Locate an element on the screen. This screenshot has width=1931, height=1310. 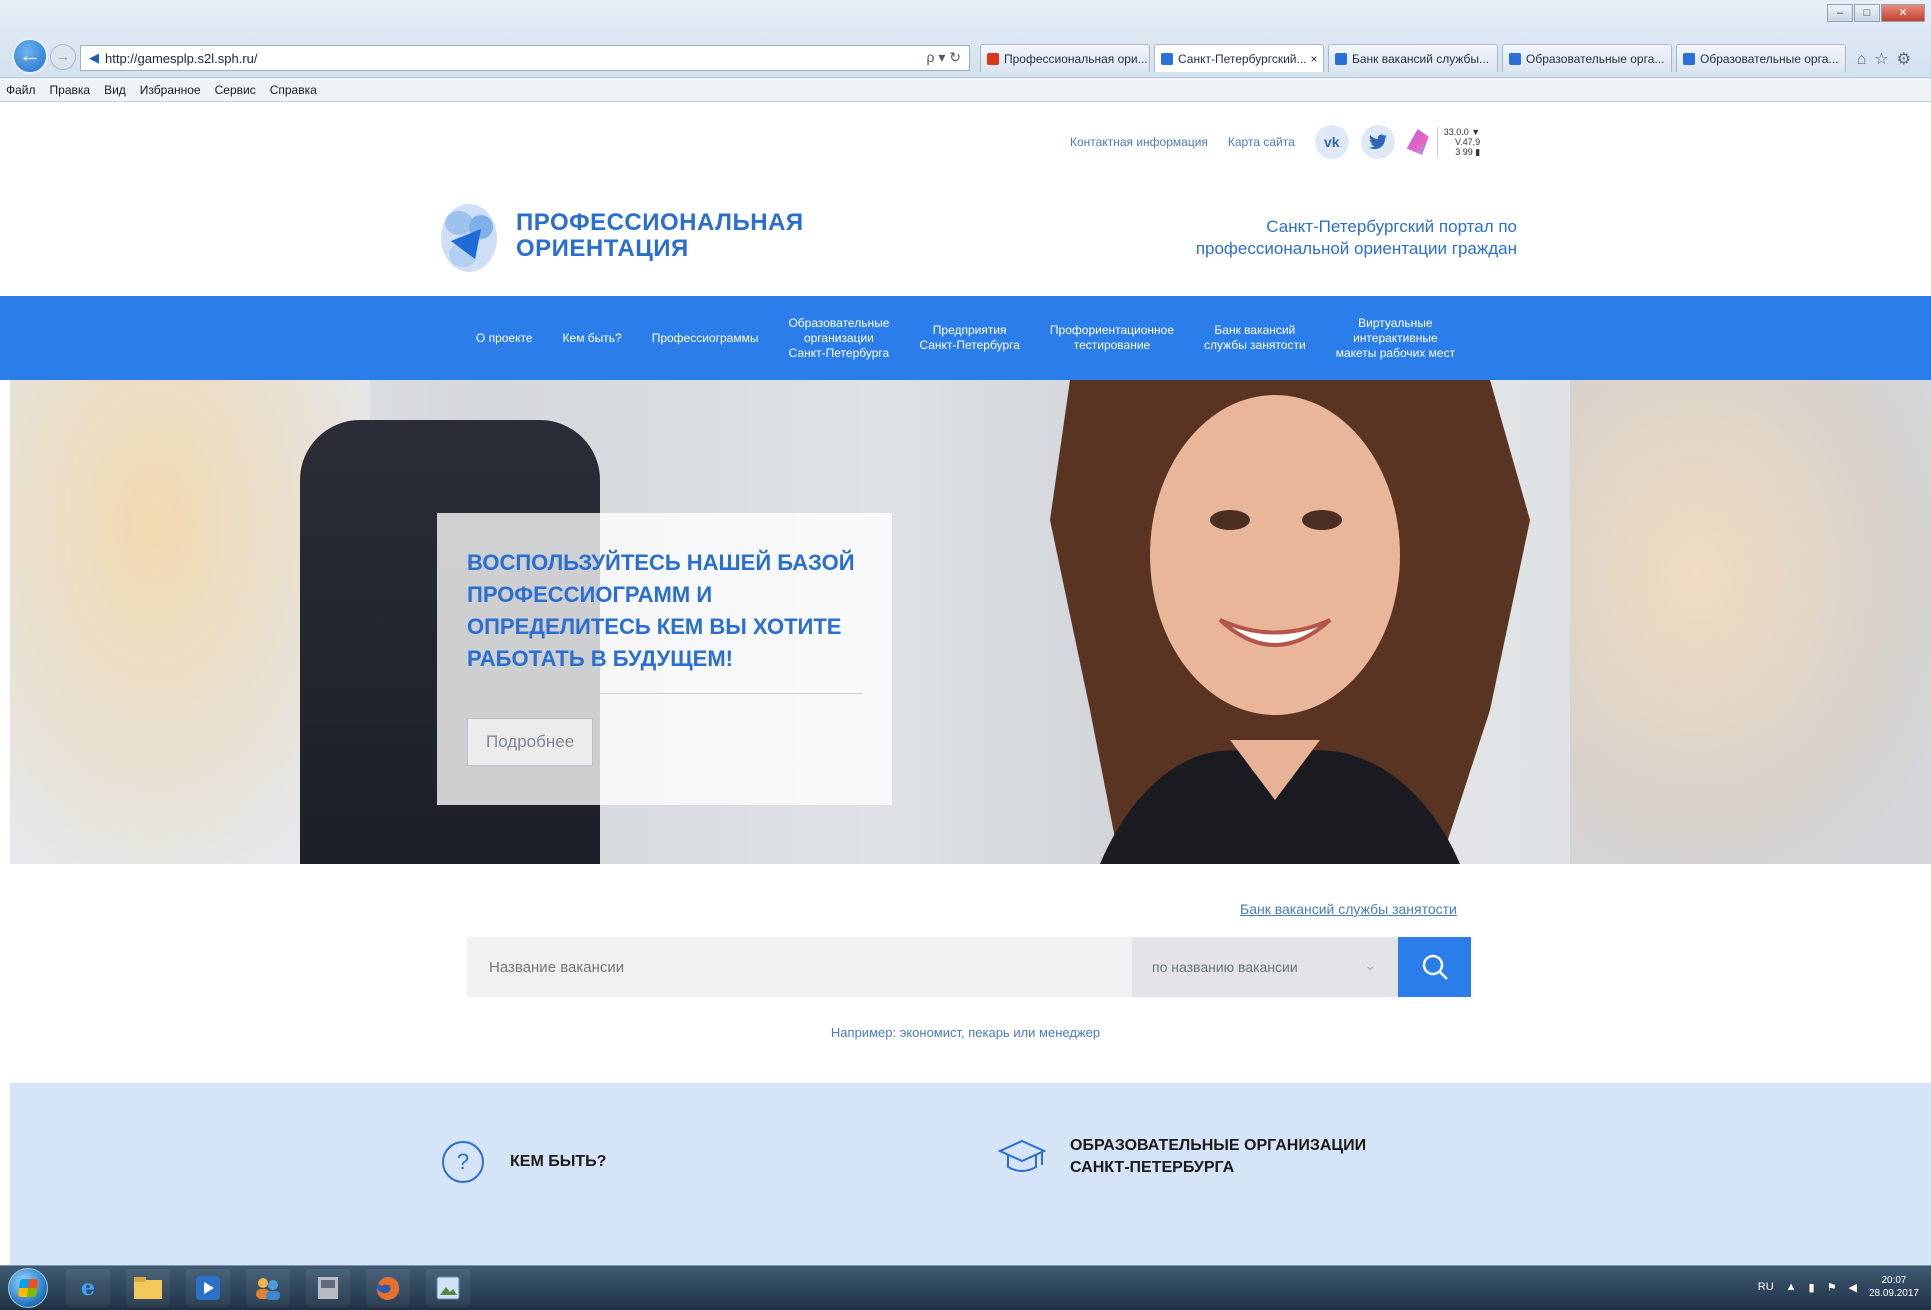
promo-line: ВОСПОЛЬЗУЙТЕСЬ НАШЕЙ БАЗОЙ is located at coordinates (661, 562).